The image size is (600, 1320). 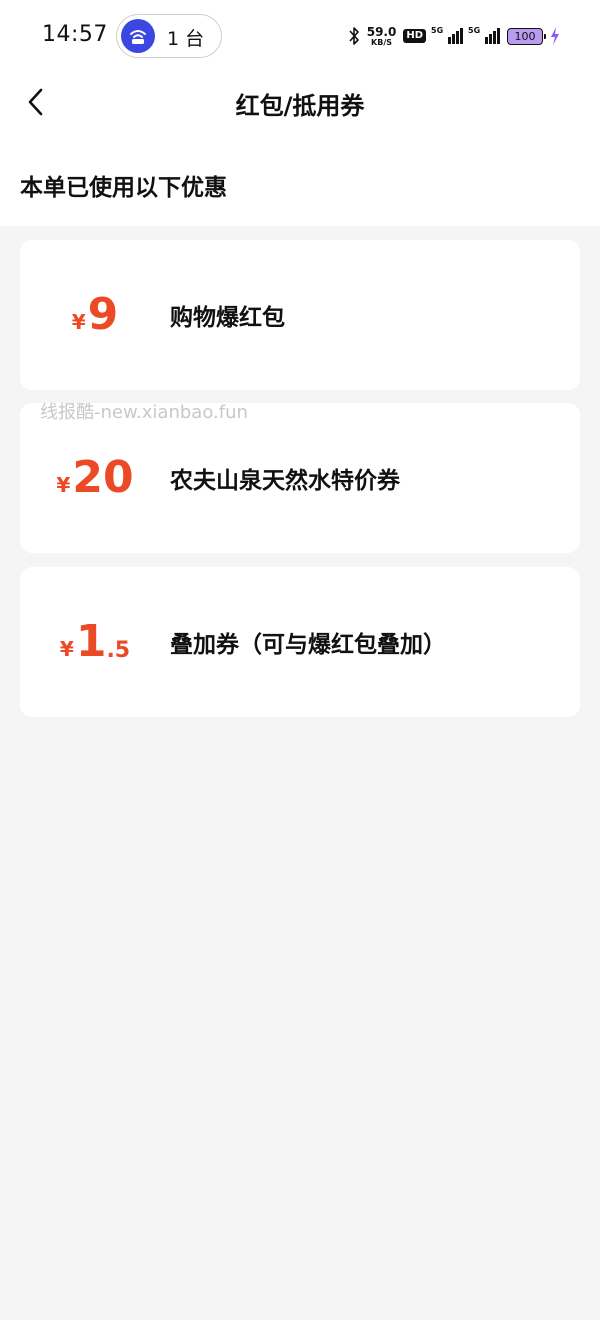 I want to click on signal-strength-icon-2: 5G, so click(x=484, y=35).